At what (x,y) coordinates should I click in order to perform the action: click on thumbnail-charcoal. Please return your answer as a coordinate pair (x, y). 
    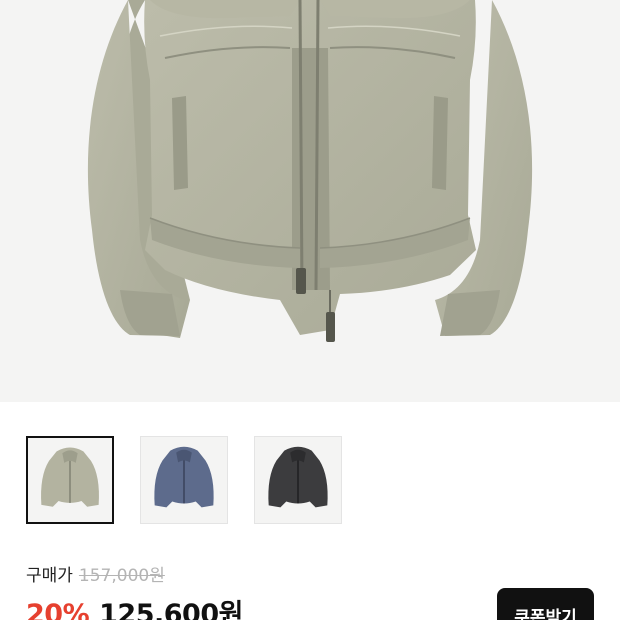
    Looking at the image, I should click on (298, 480).